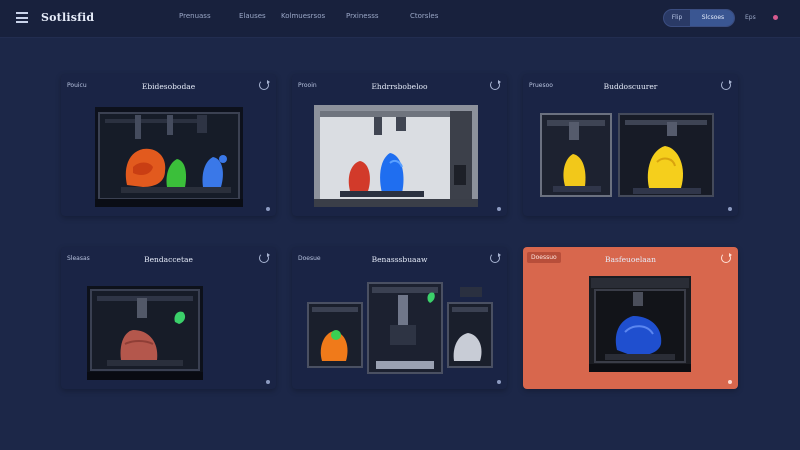 The height and width of the screenshot is (450, 800). I want to click on card-title: Benasssbuaaw, so click(399, 259).